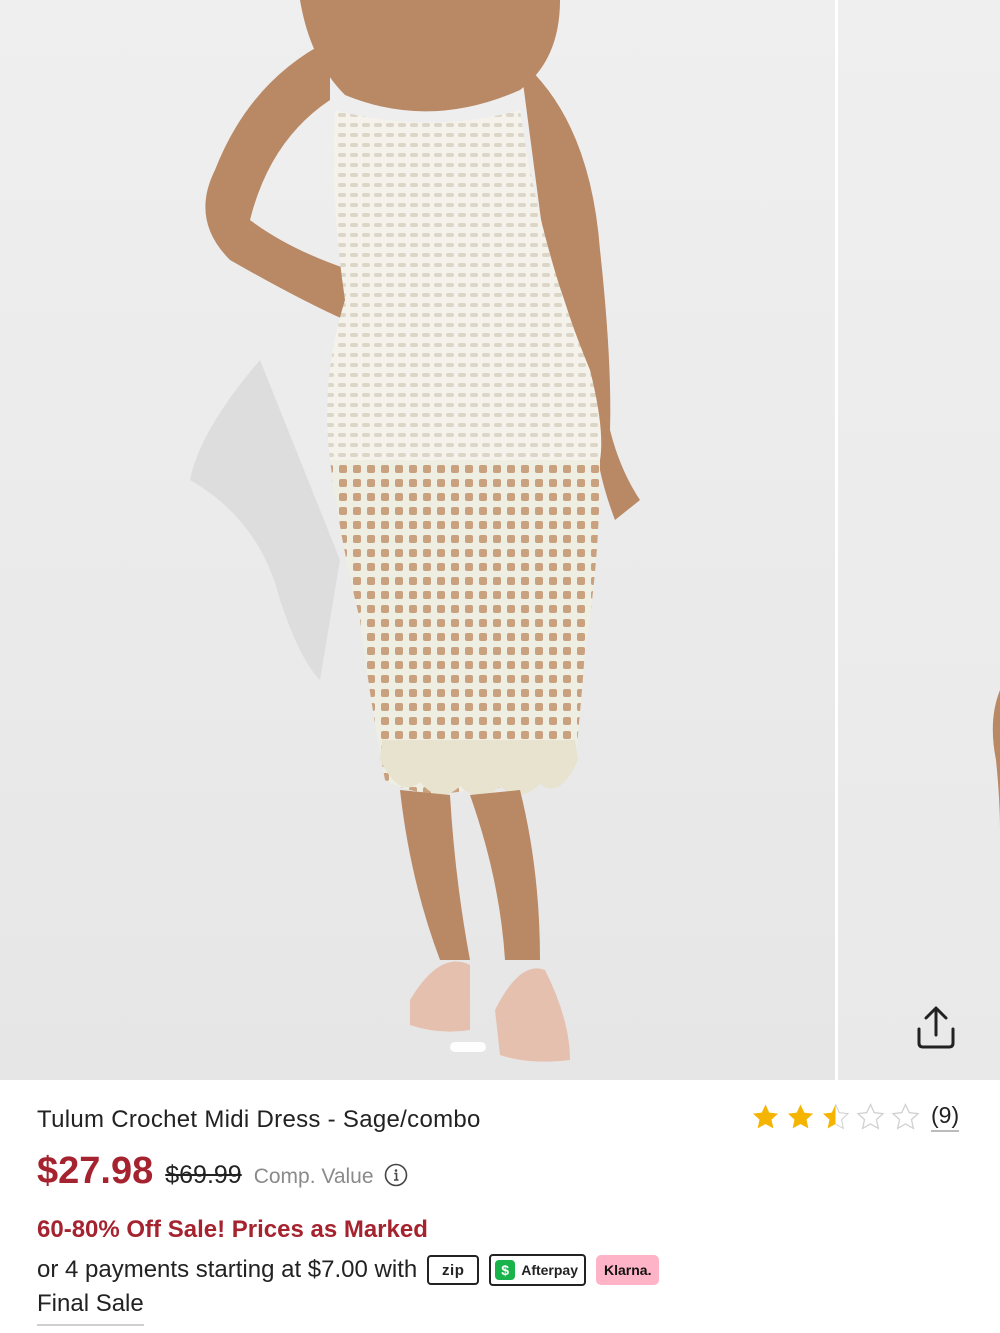  Describe the element at coordinates (505, 1270) in the screenshot. I see `afterpay-dollar-icon: $` at that location.